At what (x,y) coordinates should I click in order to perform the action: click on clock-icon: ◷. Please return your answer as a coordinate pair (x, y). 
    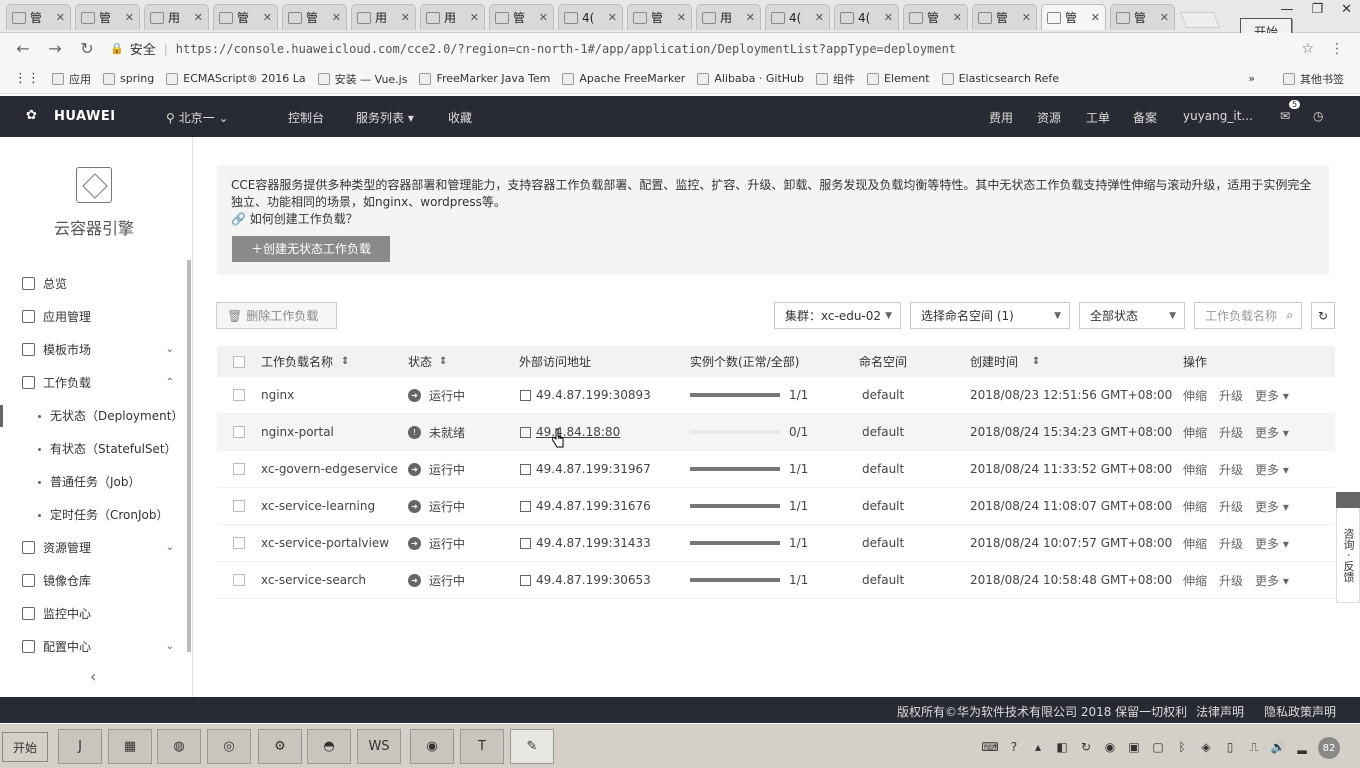
    Looking at the image, I should click on (1318, 116).